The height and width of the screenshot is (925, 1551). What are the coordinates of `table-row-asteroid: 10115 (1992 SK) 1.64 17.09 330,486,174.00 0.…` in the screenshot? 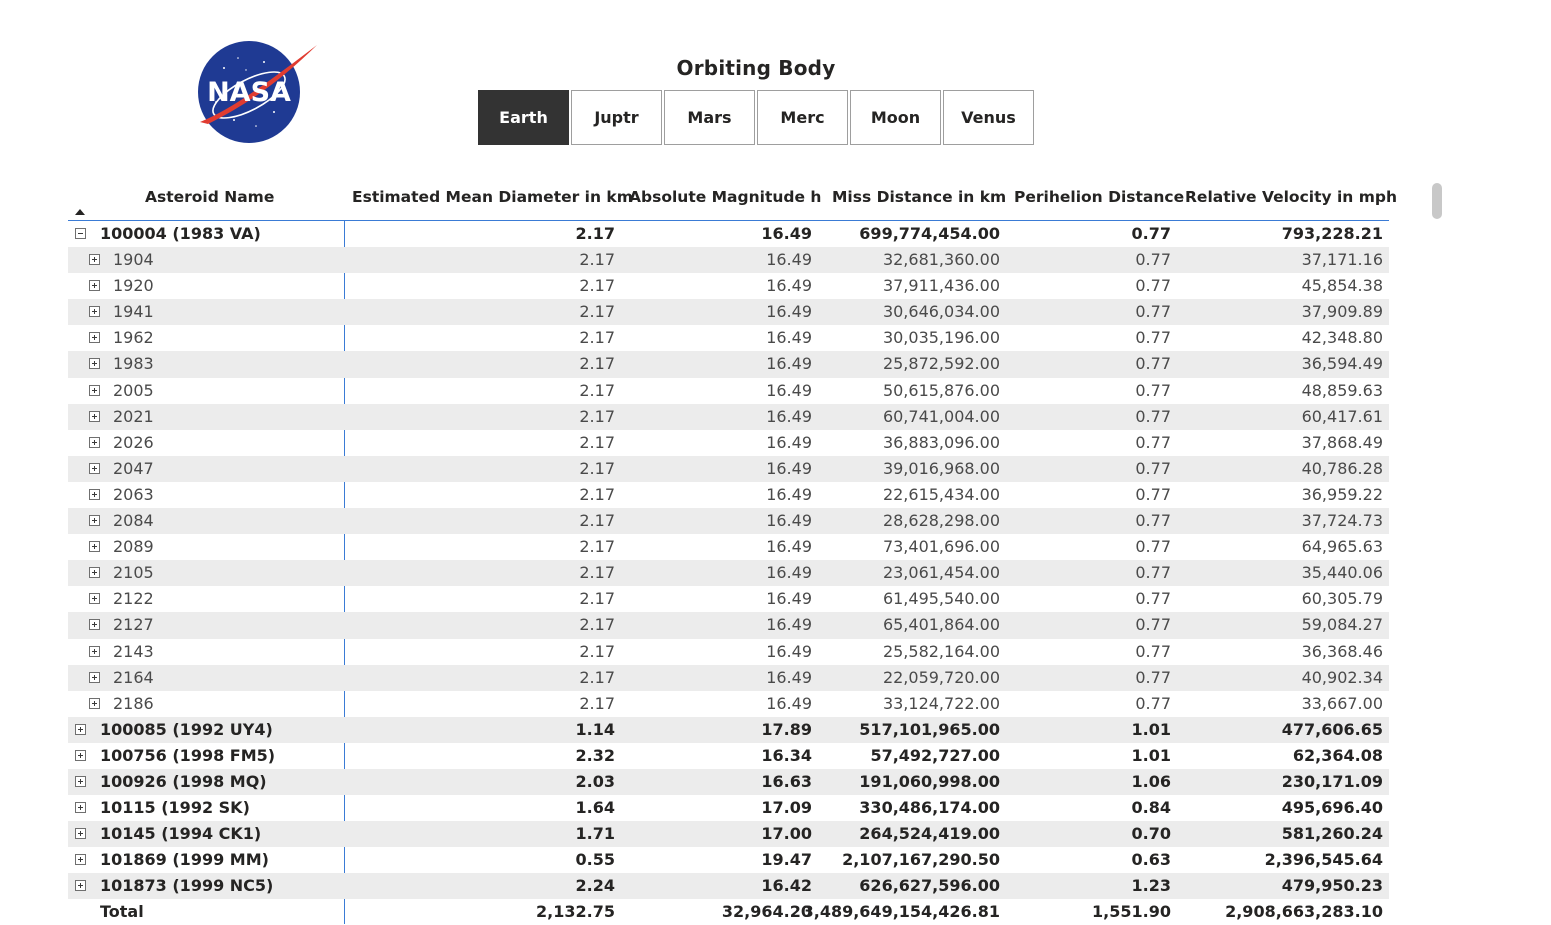 It's located at (728, 808).